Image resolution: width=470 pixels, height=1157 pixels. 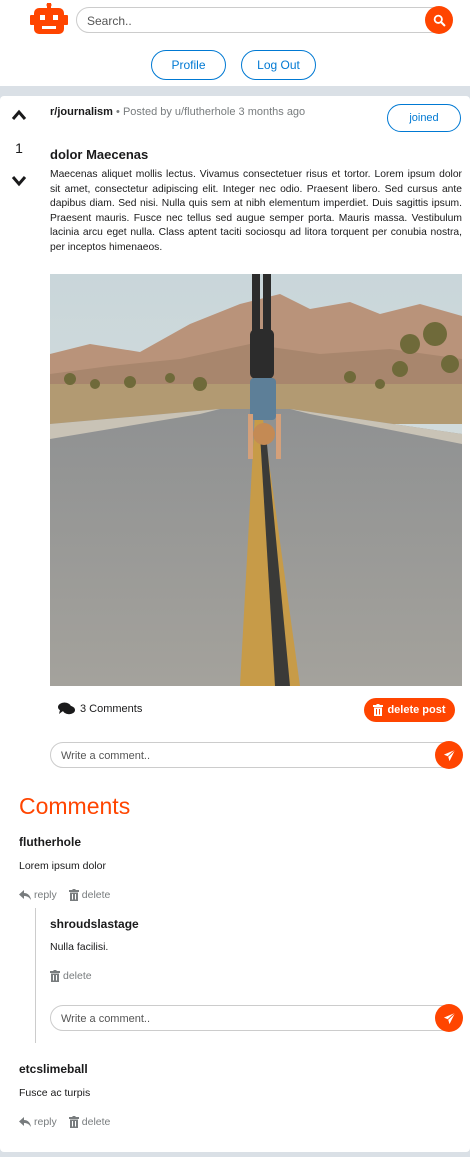 What do you see at coordinates (94, 924) in the screenshot?
I see `comment-author: shroudslastage` at bounding box center [94, 924].